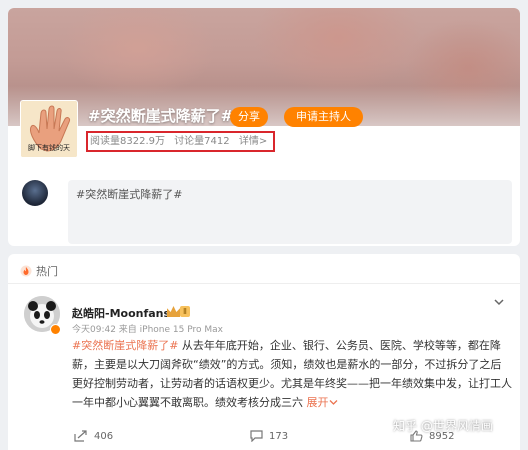 This screenshot has width=528, height=450. What do you see at coordinates (121, 313) in the screenshot?
I see `post-author: 赵皓阳-Moonfans` at bounding box center [121, 313].